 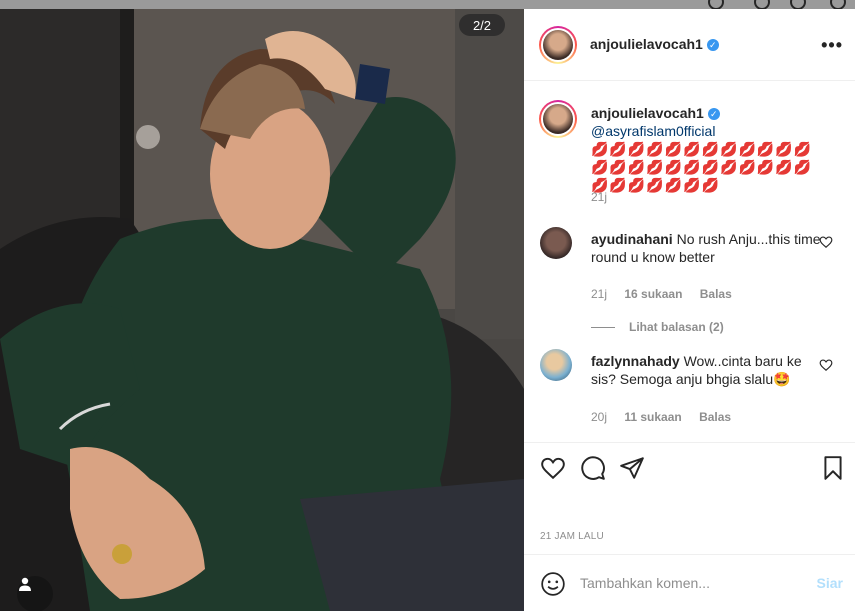 I want to click on header-username: anjoulielavocah1, so click(x=646, y=44).